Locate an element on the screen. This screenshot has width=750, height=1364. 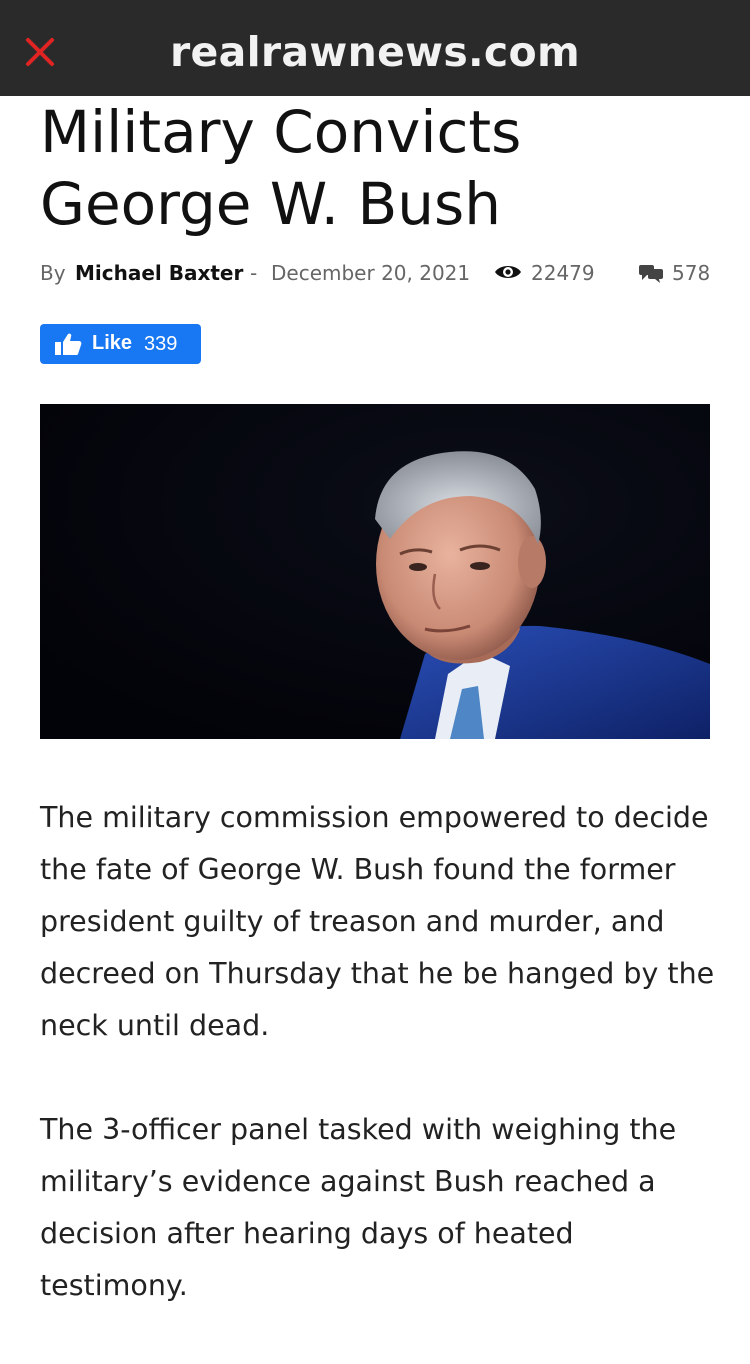
like-count: 339 is located at coordinates (161, 344).